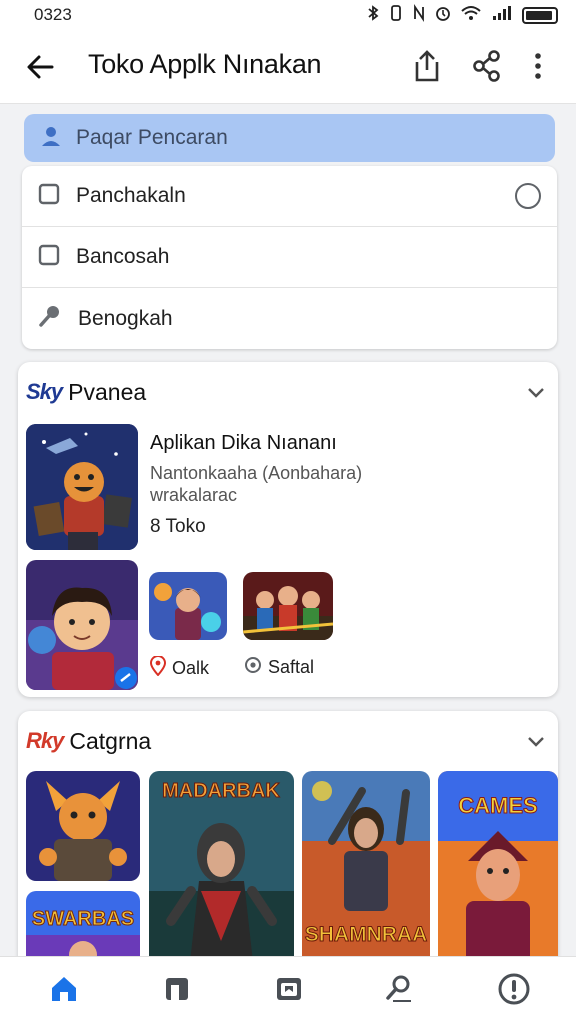 The height and width of the screenshot is (1024, 576). I want to click on info-icon, so click(514, 989).